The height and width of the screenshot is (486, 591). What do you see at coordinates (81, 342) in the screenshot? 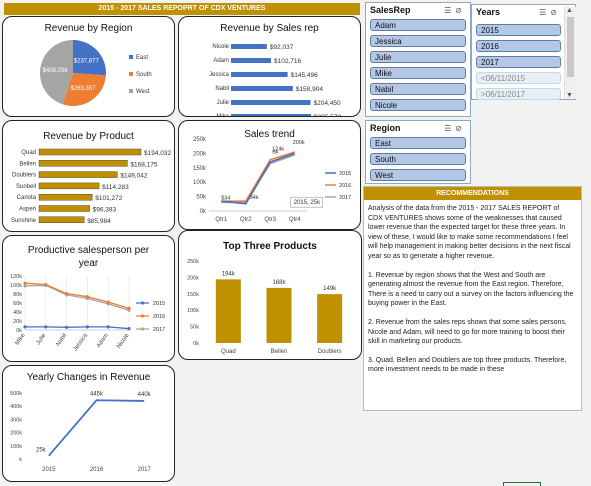
I see `x-tick-label: Jessica` at bounding box center [81, 342].